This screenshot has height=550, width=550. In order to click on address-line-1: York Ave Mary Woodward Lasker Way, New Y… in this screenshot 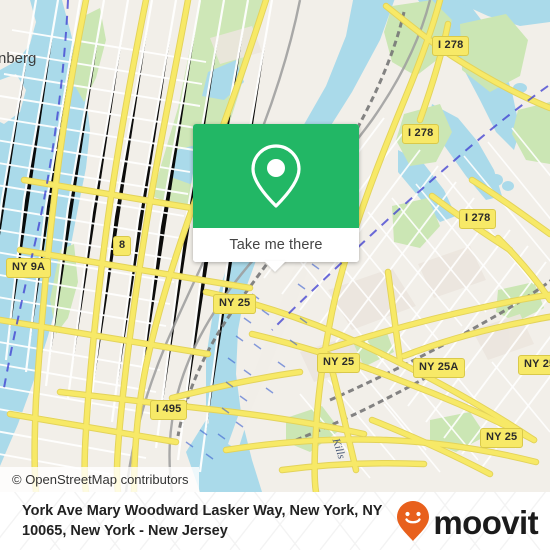, I will do `click(202, 511)`.